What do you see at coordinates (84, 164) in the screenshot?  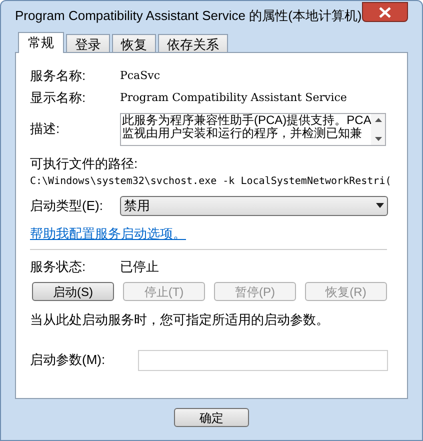 I see `field-label: 可执行文件的路径:` at bounding box center [84, 164].